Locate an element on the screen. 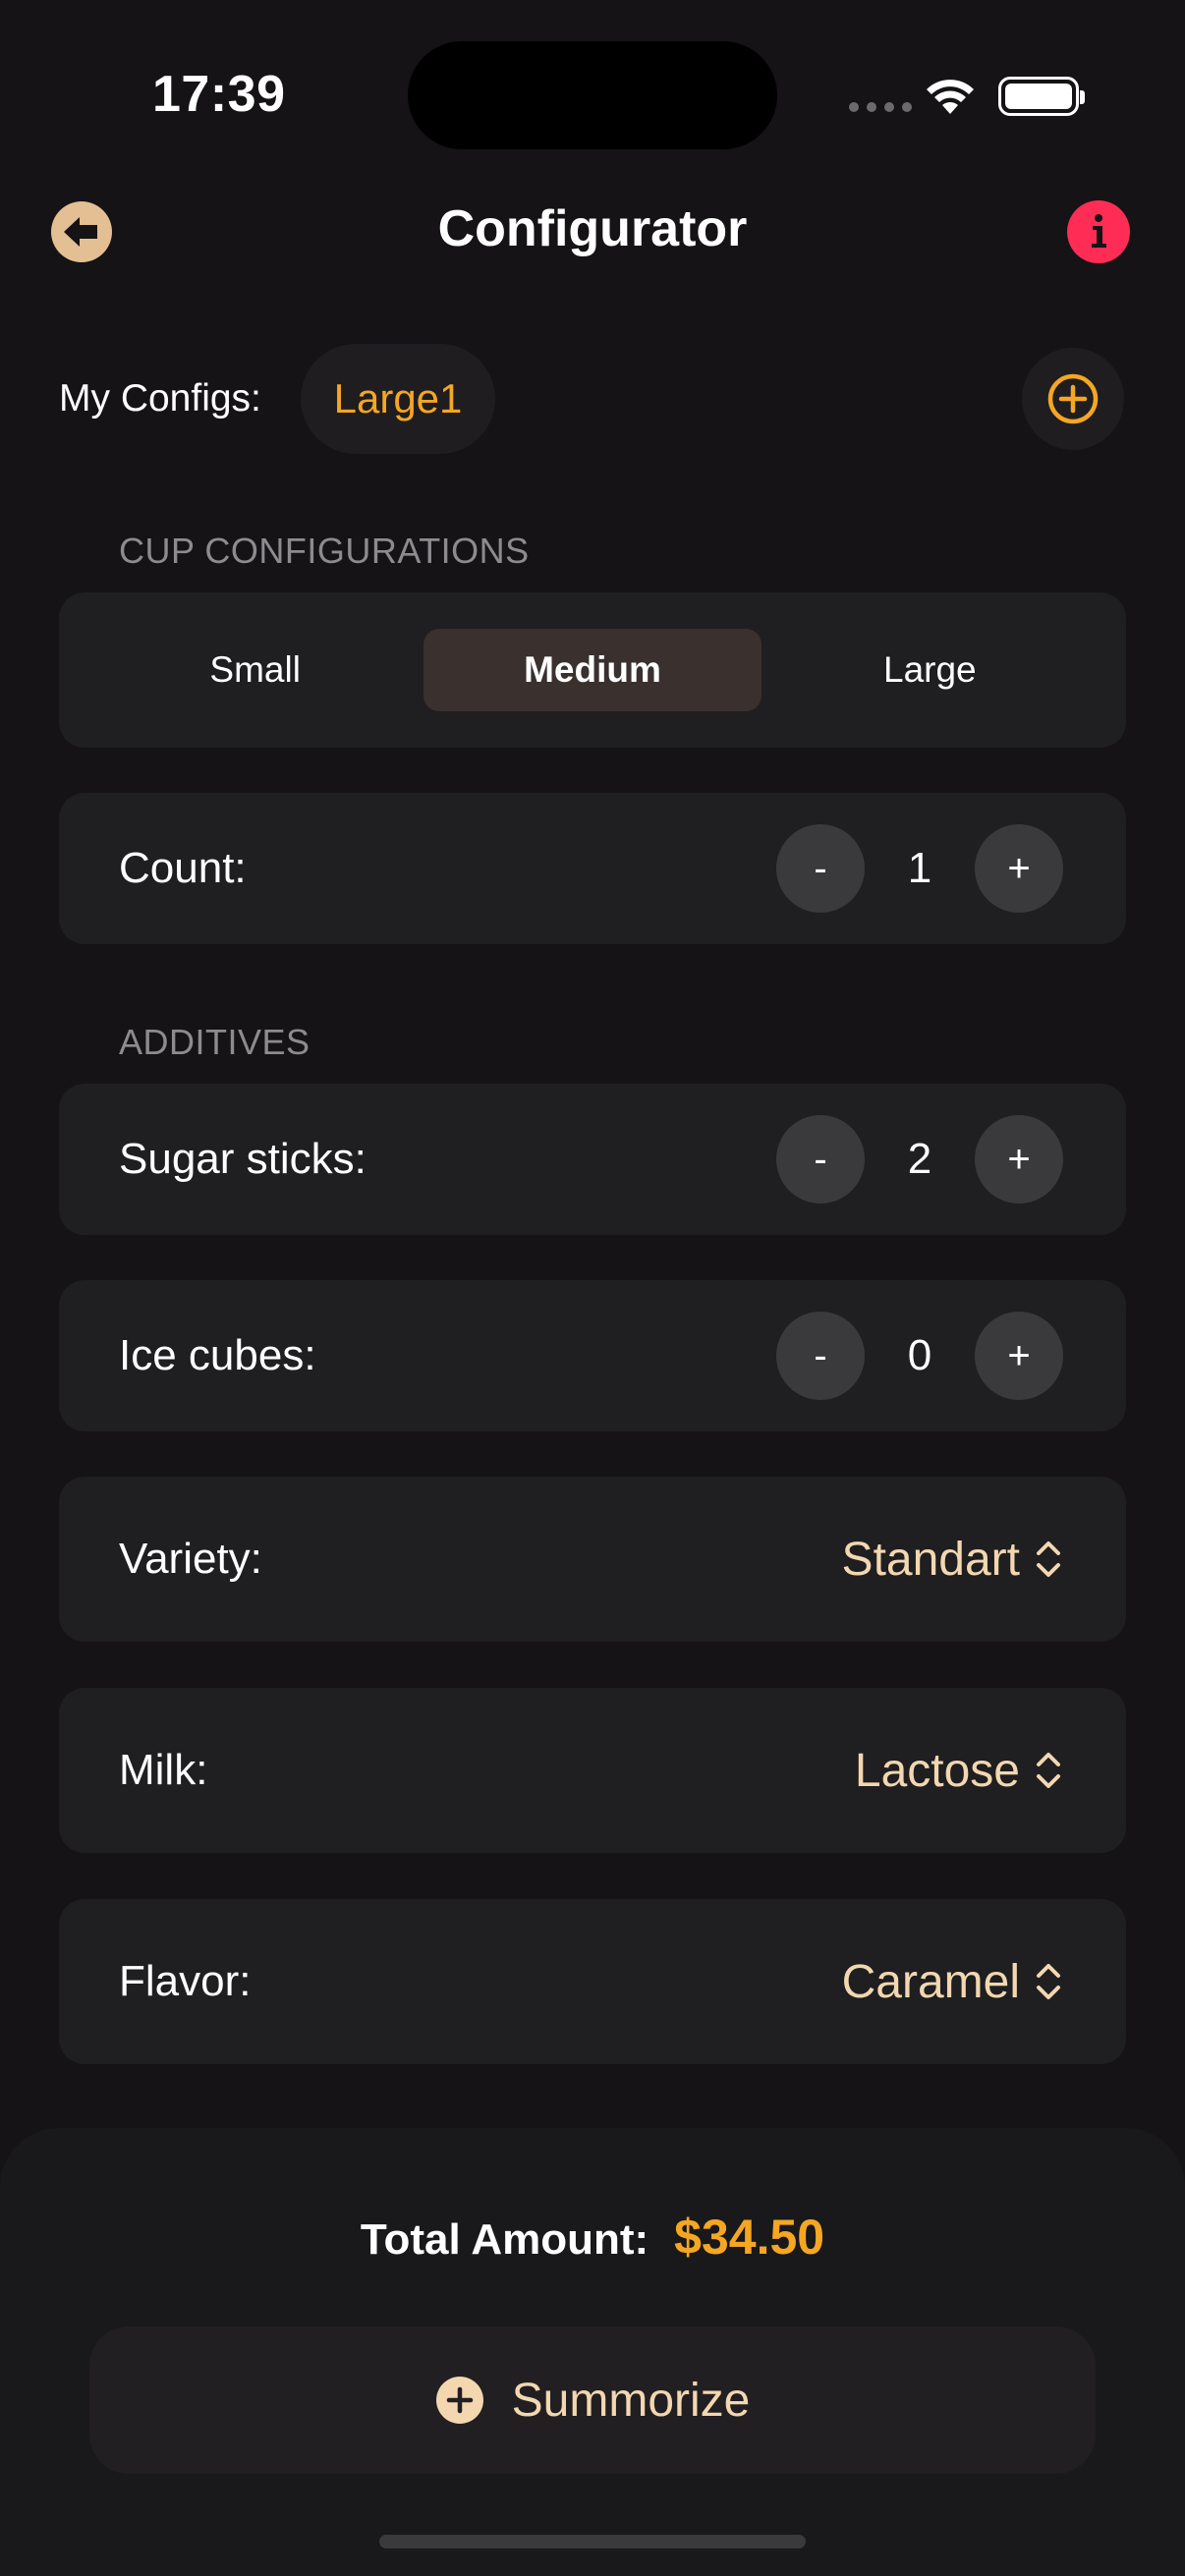 The height and width of the screenshot is (2576, 1185). flavor-row: Flavor: Caramel is located at coordinates (592, 1981).